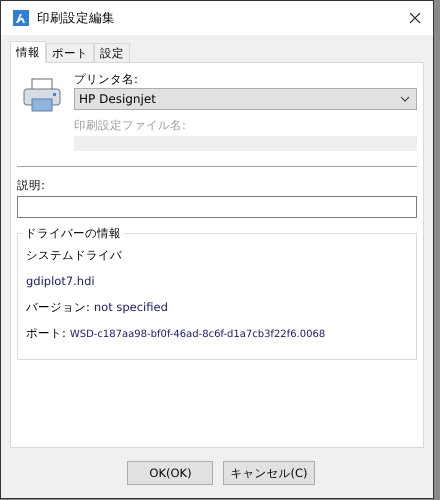 Image resolution: width=440 pixels, height=500 pixels. I want to click on description-label: 説明:, so click(31, 185).